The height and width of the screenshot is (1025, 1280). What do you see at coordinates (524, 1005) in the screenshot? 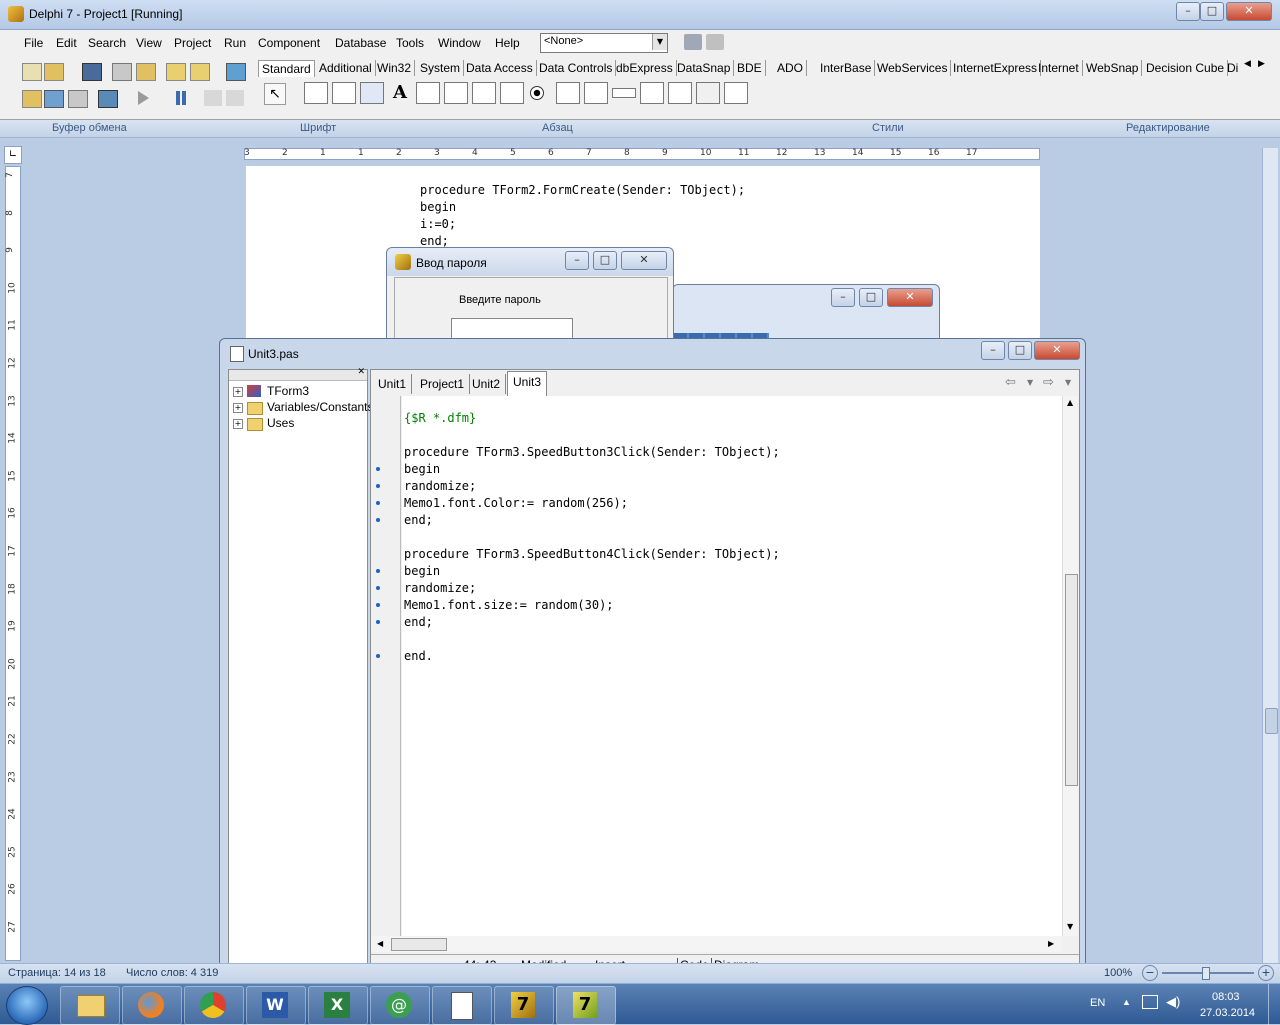
I see `delphi-taskbar-icon: 7` at bounding box center [524, 1005].